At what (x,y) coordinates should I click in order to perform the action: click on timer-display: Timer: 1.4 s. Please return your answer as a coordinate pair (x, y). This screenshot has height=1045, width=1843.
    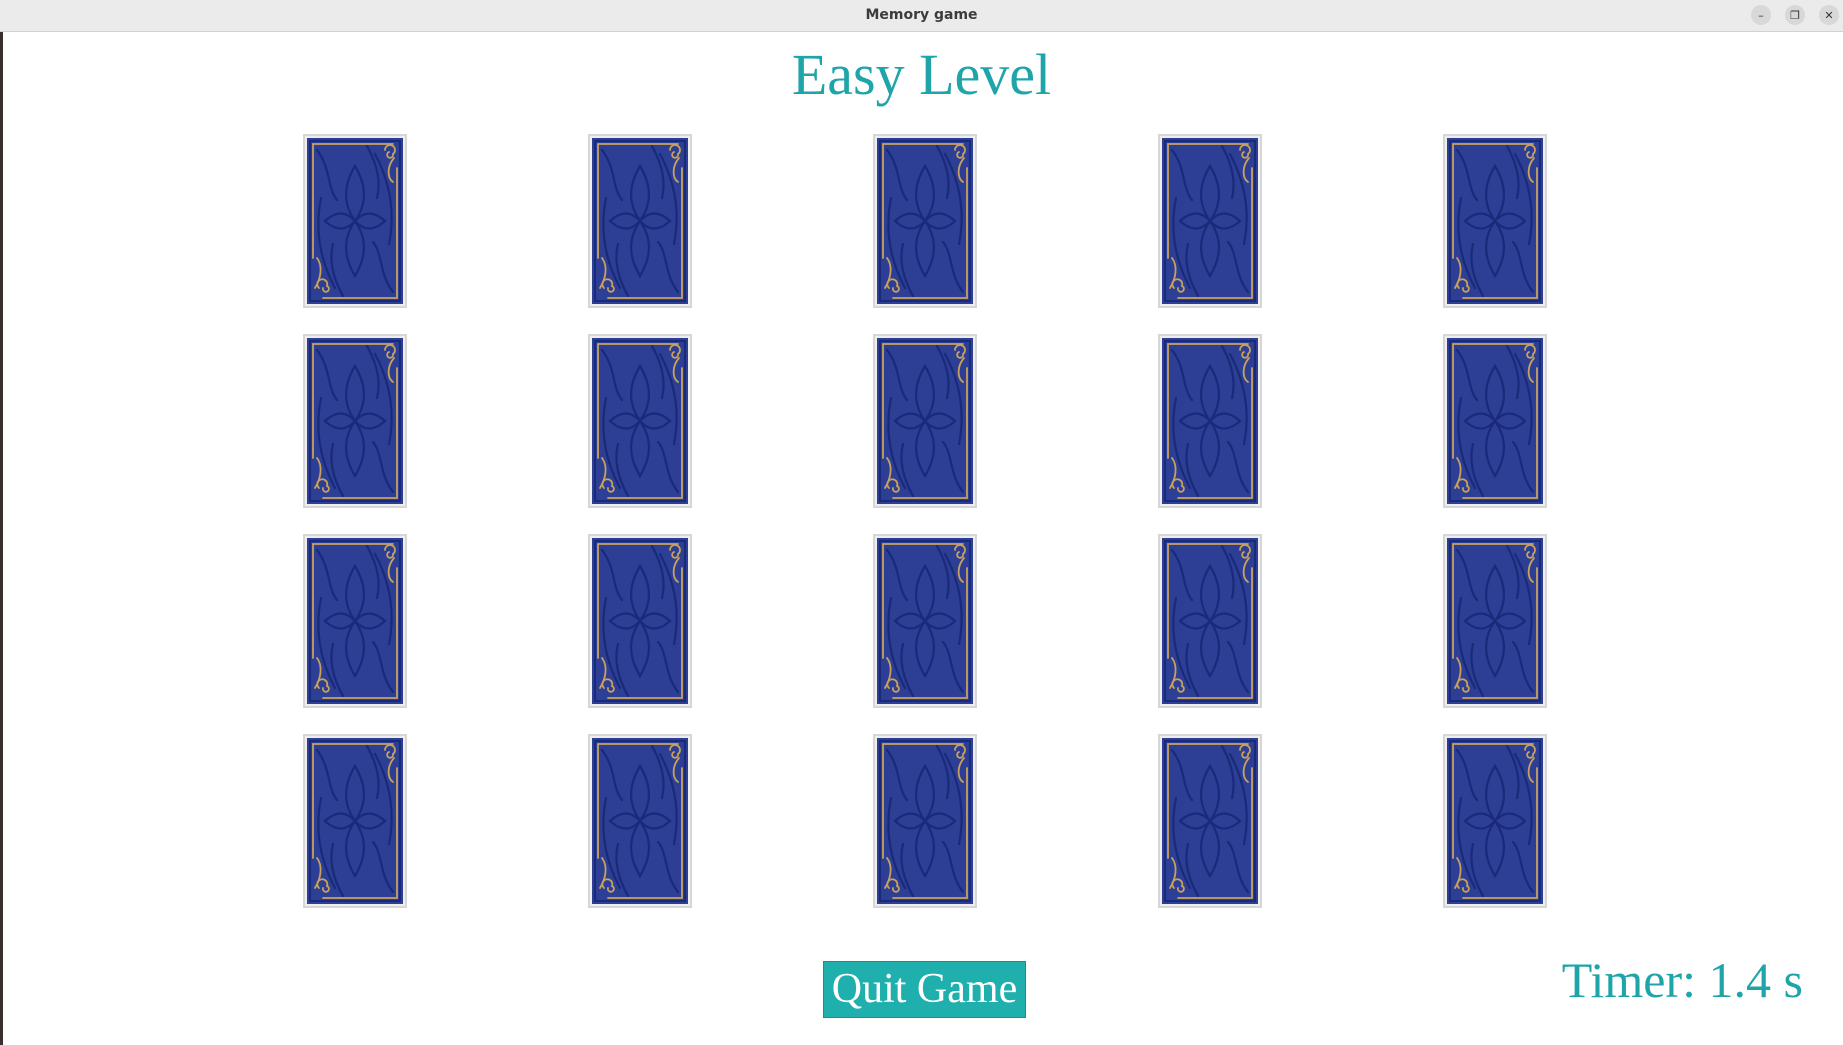
    Looking at the image, I should click on (1682, 980).